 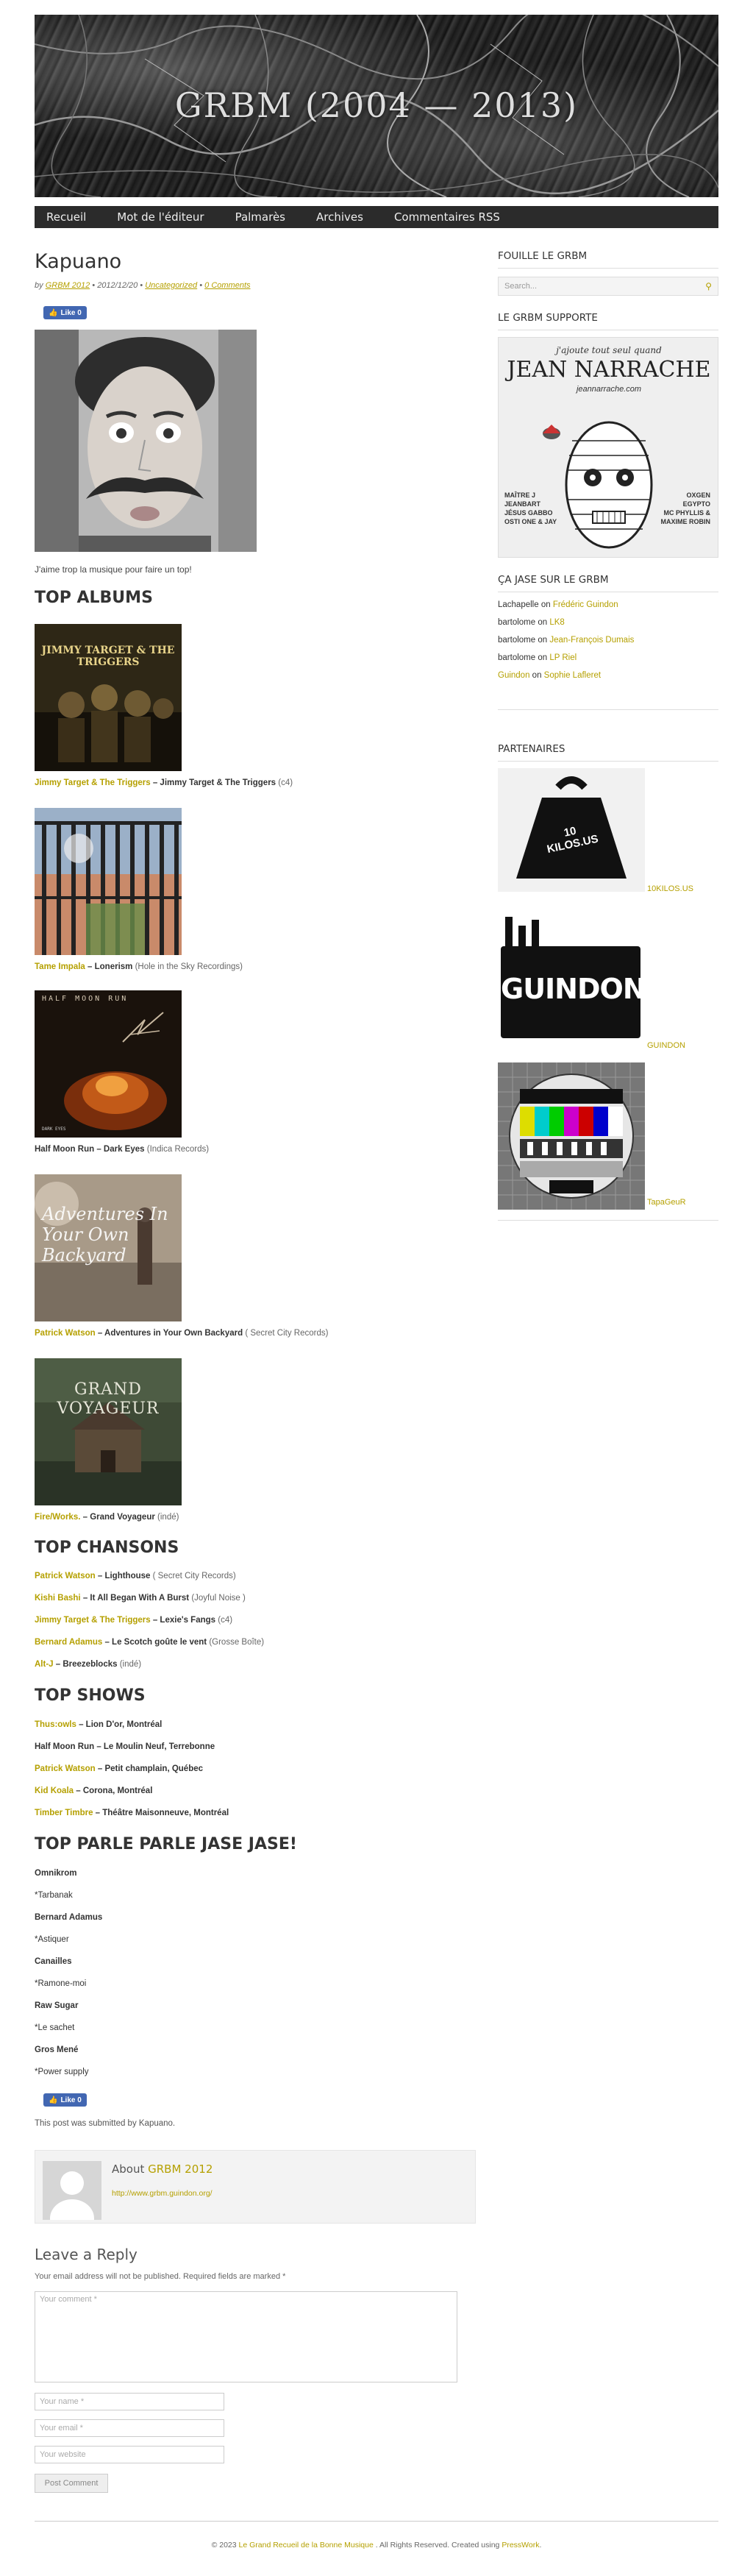 I want to click on song-title-4: – Le Scotch goûte le vent, so click(x=155, y=1642).